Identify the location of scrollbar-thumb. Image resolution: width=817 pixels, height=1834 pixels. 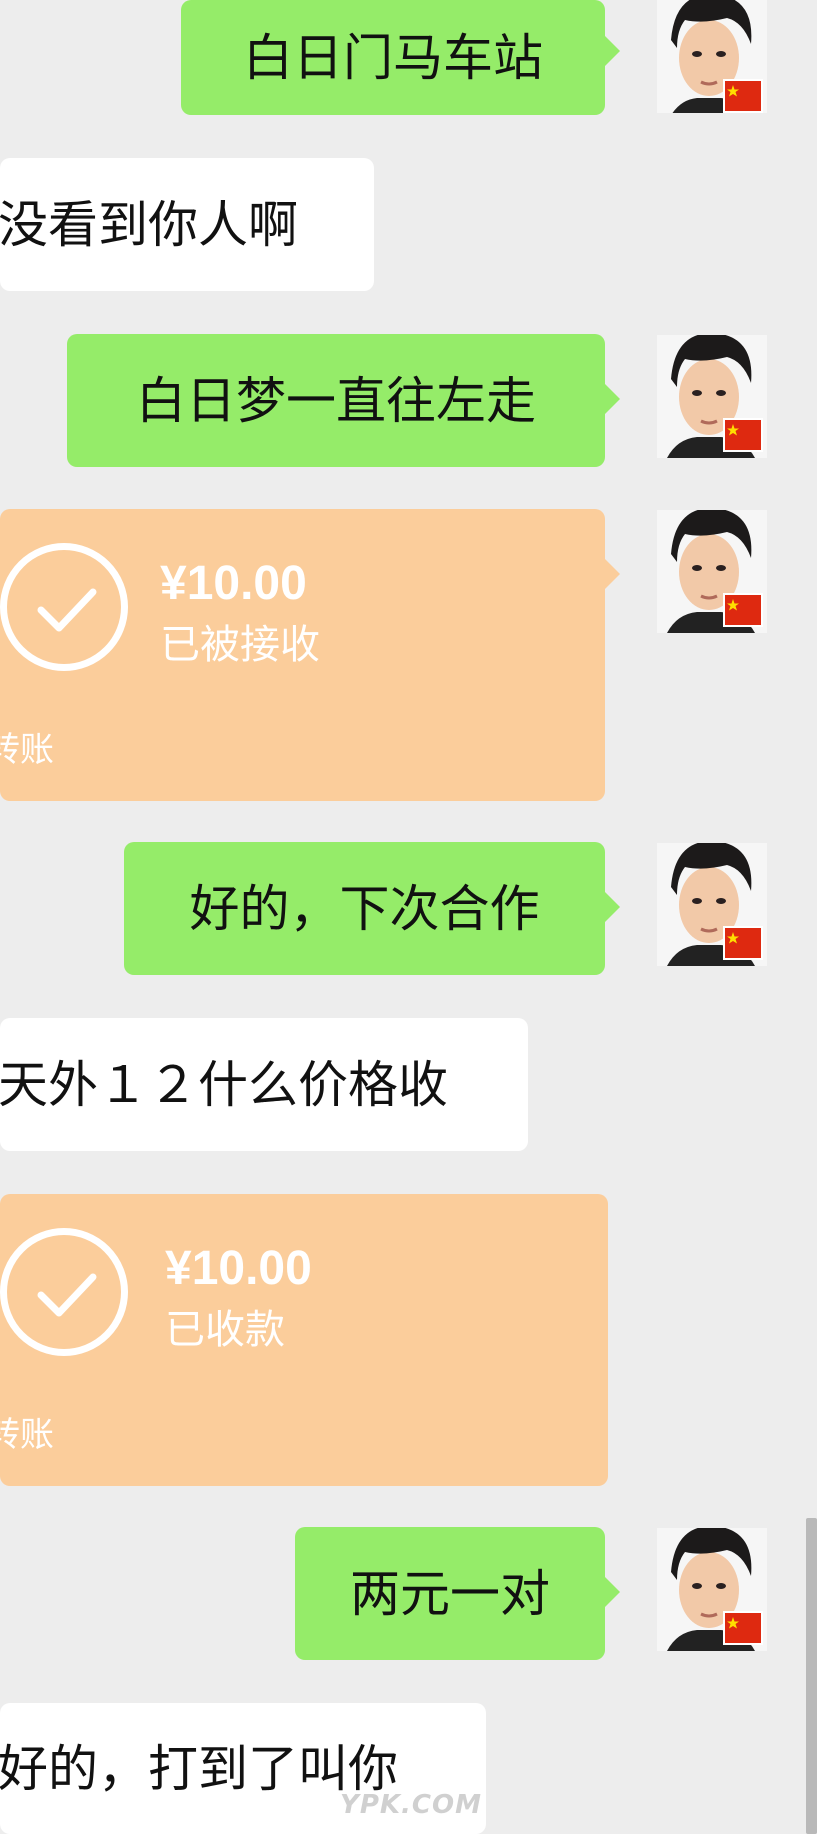
(811, 1676).